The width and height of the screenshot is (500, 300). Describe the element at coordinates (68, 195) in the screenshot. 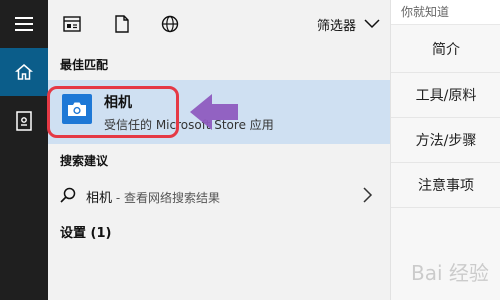

I see `search-icon` at that location.